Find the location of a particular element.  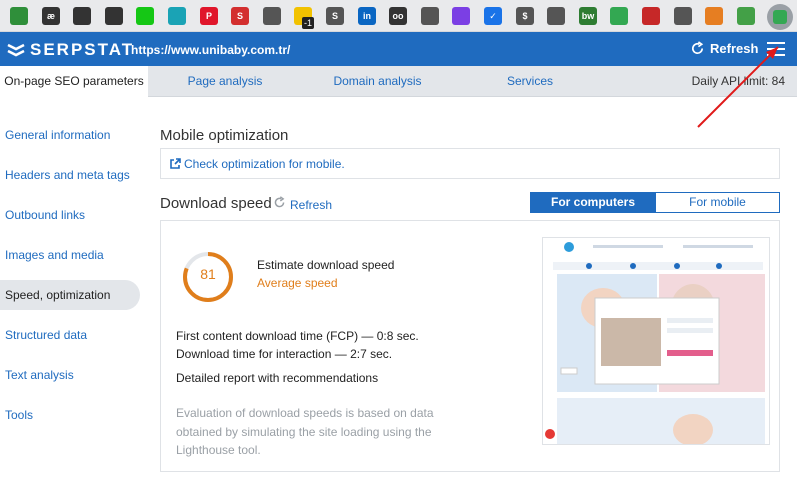

check-mobile-link: Check optimization for mobile. is located at coordinates (264, 164).